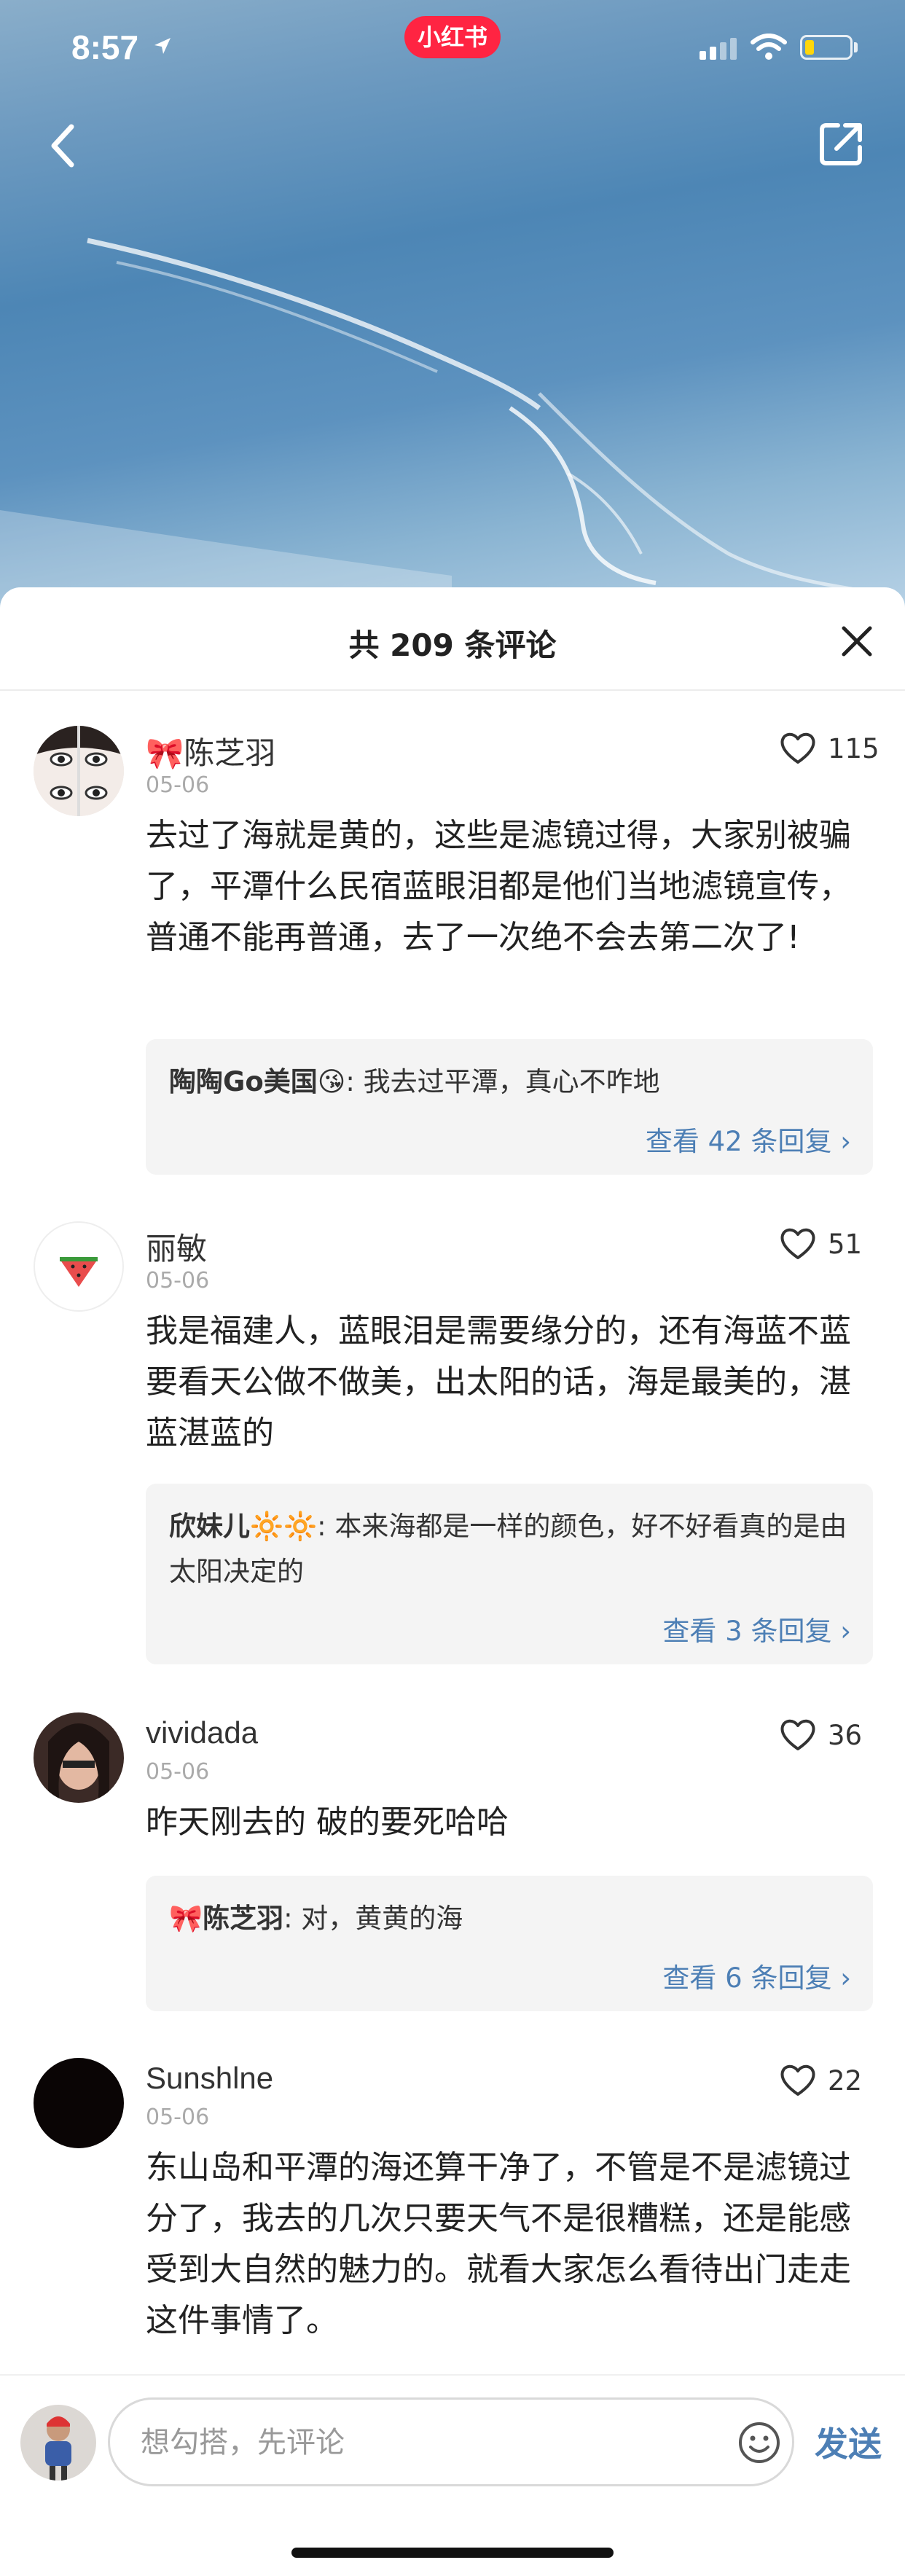 This screenshot has height=2576, width=905. I want to click on comment-username: 丽敏, so click(177, 1246).